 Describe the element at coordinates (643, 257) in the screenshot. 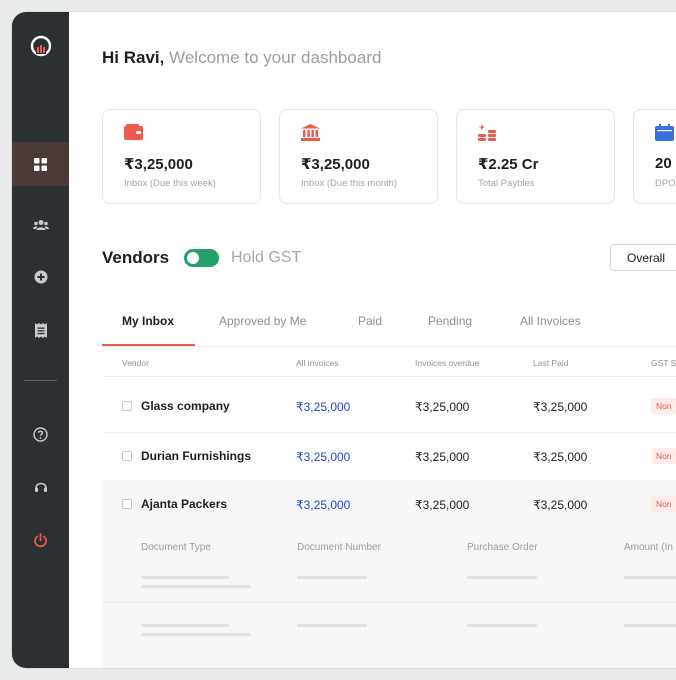

I see `overall-dropdown: Overall` at that location.